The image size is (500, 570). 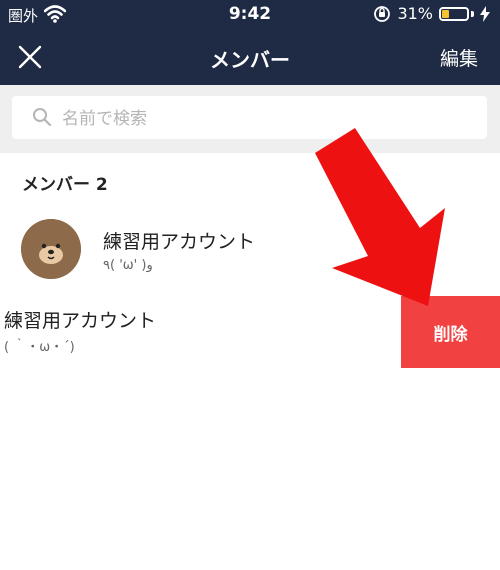 I want to click on member-row: 練習用アカウント ٩( 'ω' )و, so click(x=250, y=250).